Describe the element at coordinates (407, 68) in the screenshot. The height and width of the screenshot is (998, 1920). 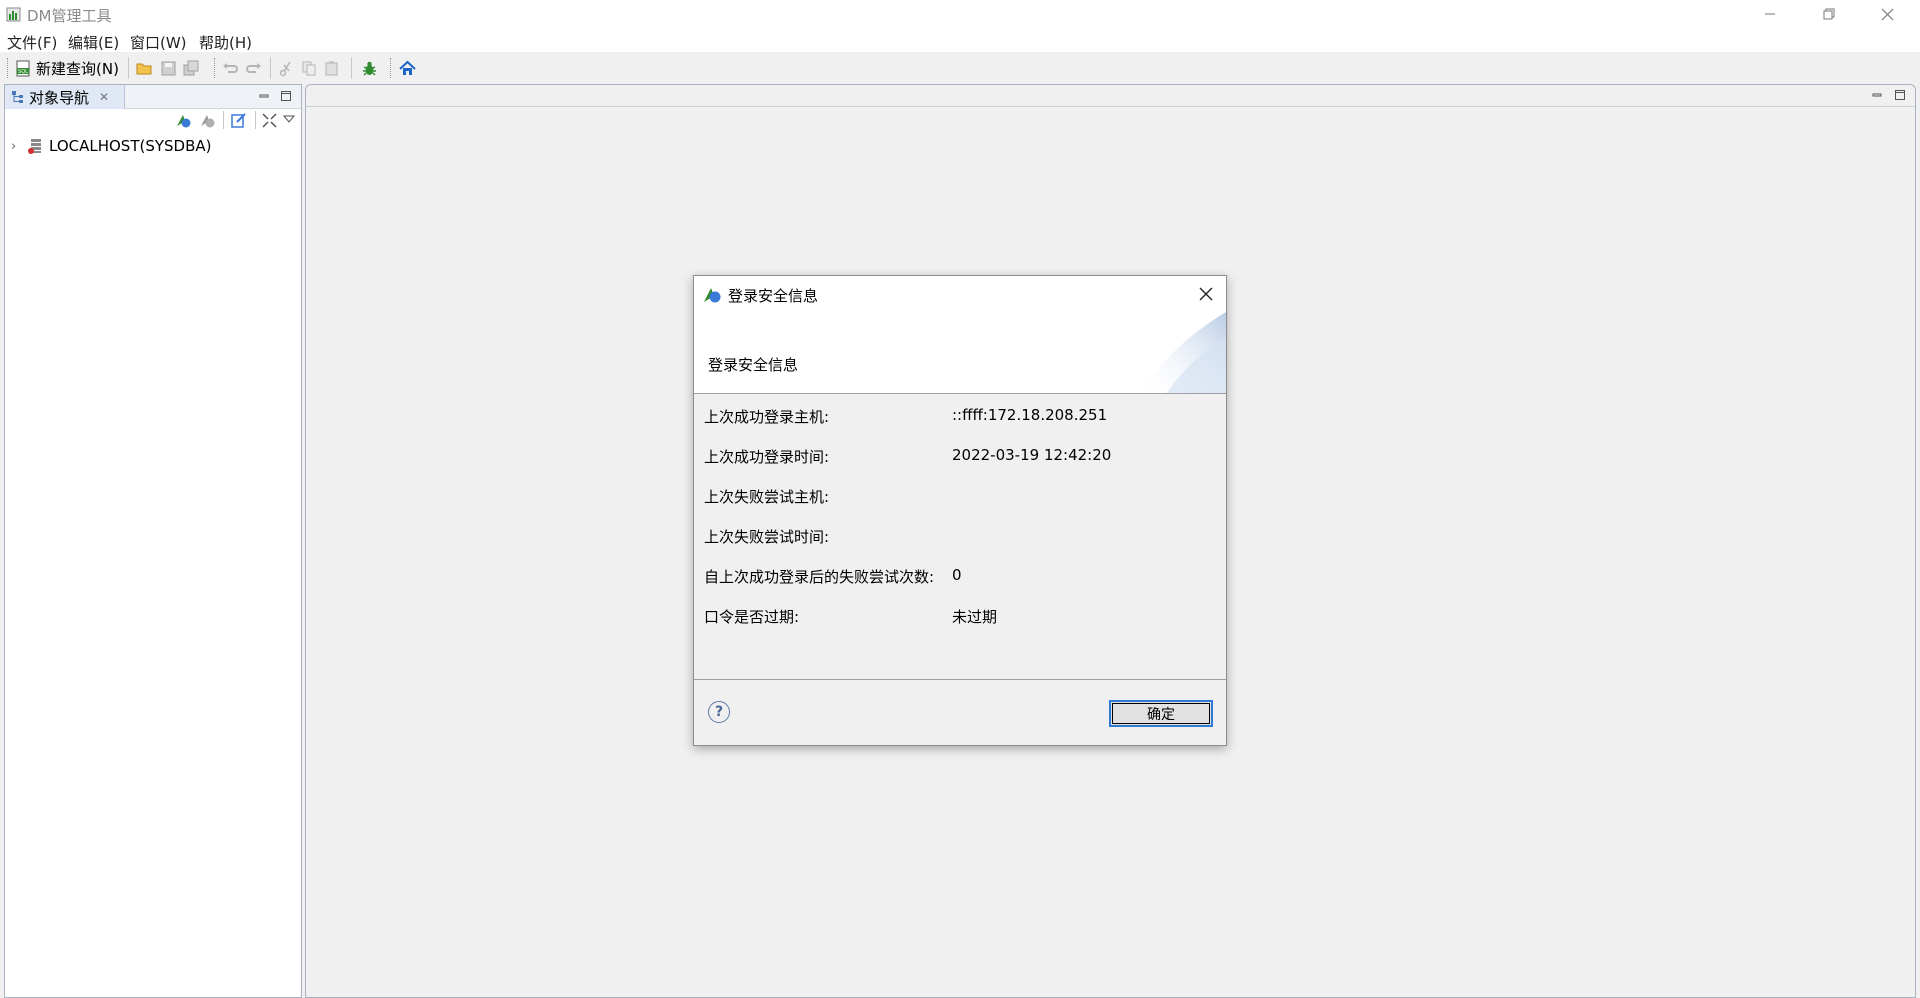
I see `home-icon` at that location.